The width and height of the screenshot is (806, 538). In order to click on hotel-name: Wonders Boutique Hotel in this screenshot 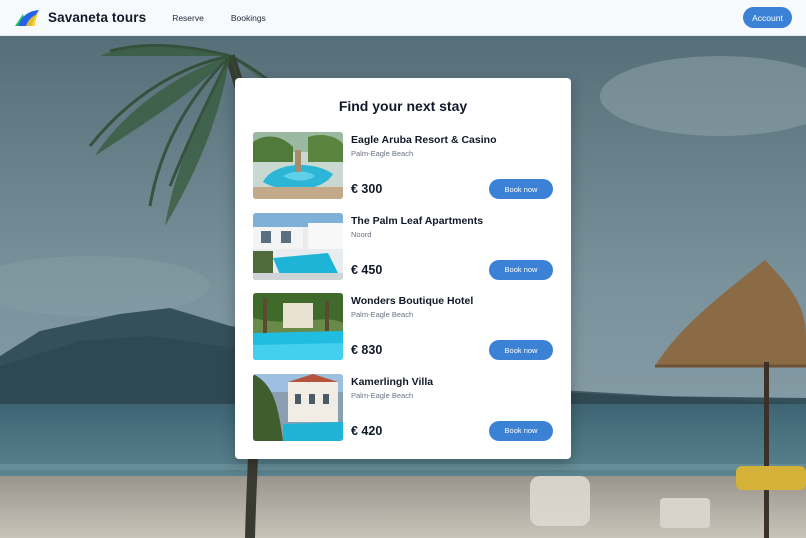, I will do `click(412, 301)`.